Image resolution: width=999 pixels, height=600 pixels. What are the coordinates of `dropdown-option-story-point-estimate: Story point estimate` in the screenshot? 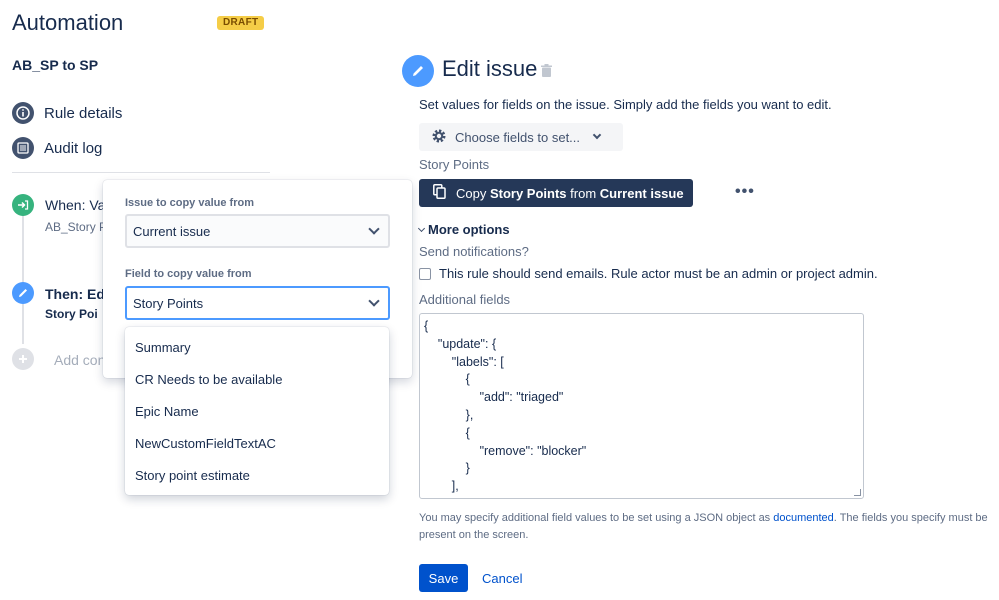 It's located at (192, 475).